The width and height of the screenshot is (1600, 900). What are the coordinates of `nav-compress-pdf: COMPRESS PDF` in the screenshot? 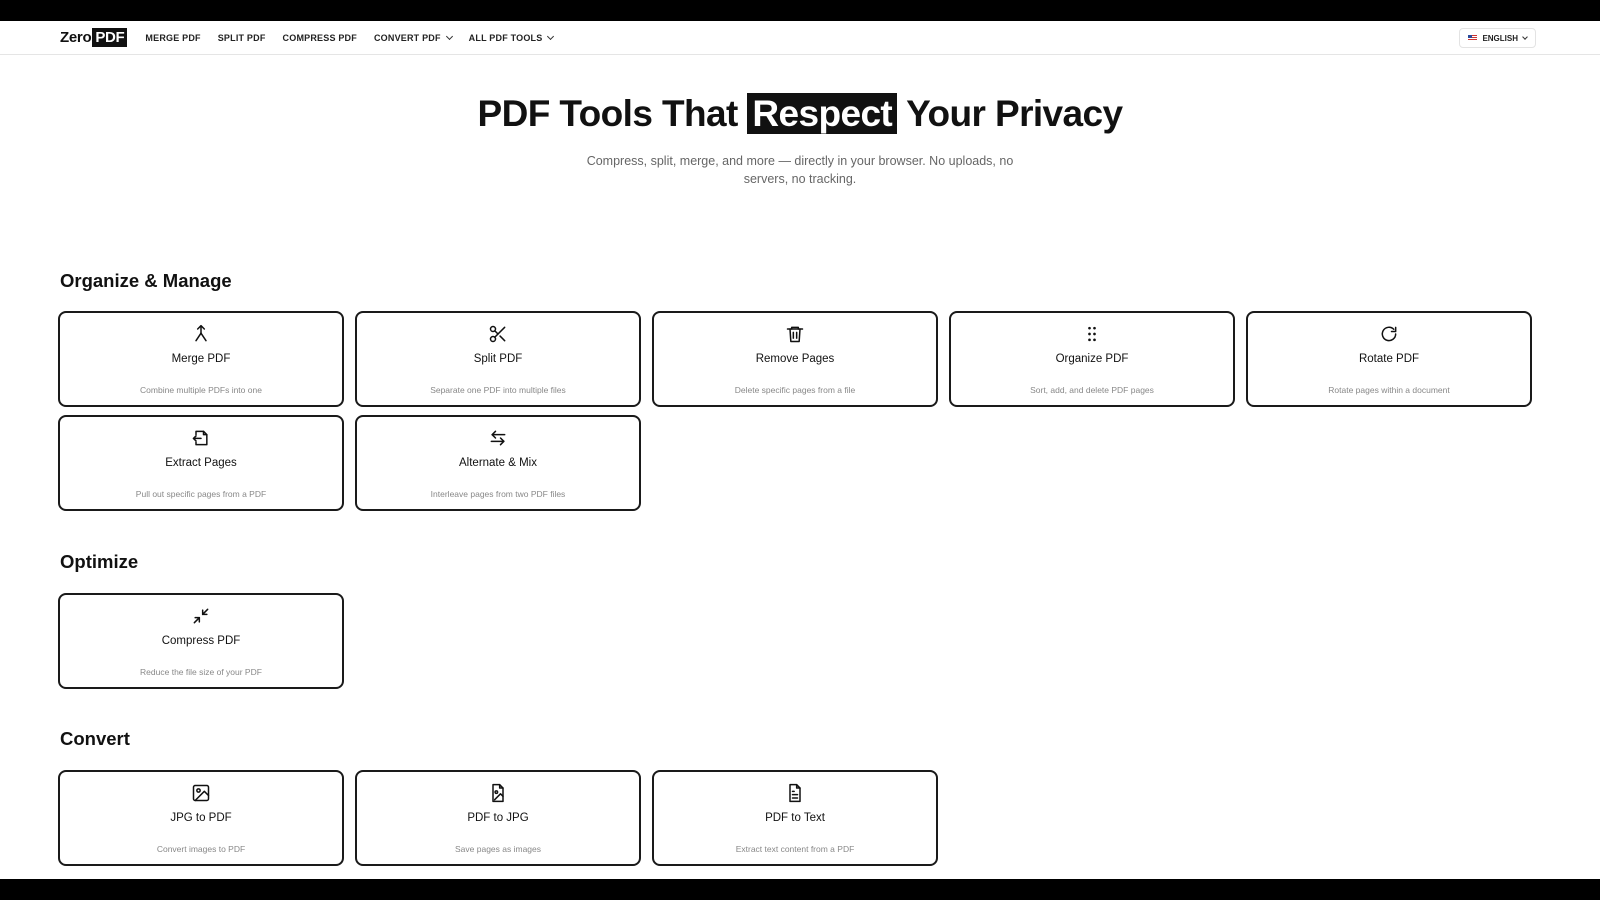 It's located at (320, 38).